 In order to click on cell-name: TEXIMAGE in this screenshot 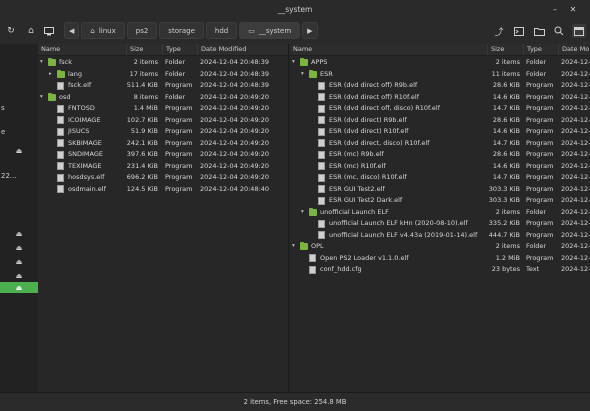, I will do `click(85, 165)`.